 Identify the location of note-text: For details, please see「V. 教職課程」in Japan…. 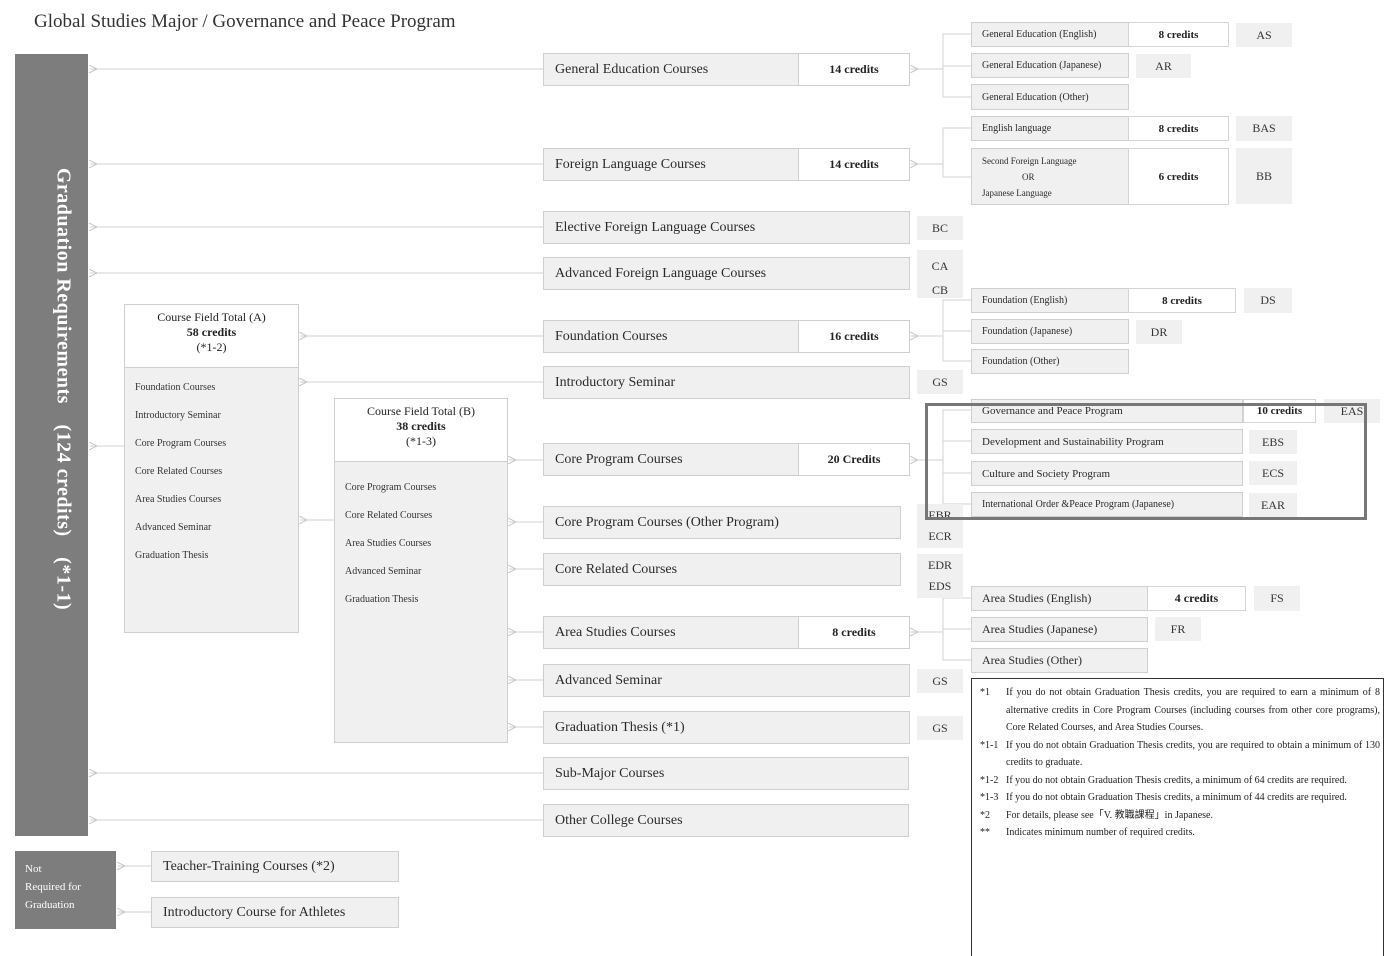
(1109, 815).